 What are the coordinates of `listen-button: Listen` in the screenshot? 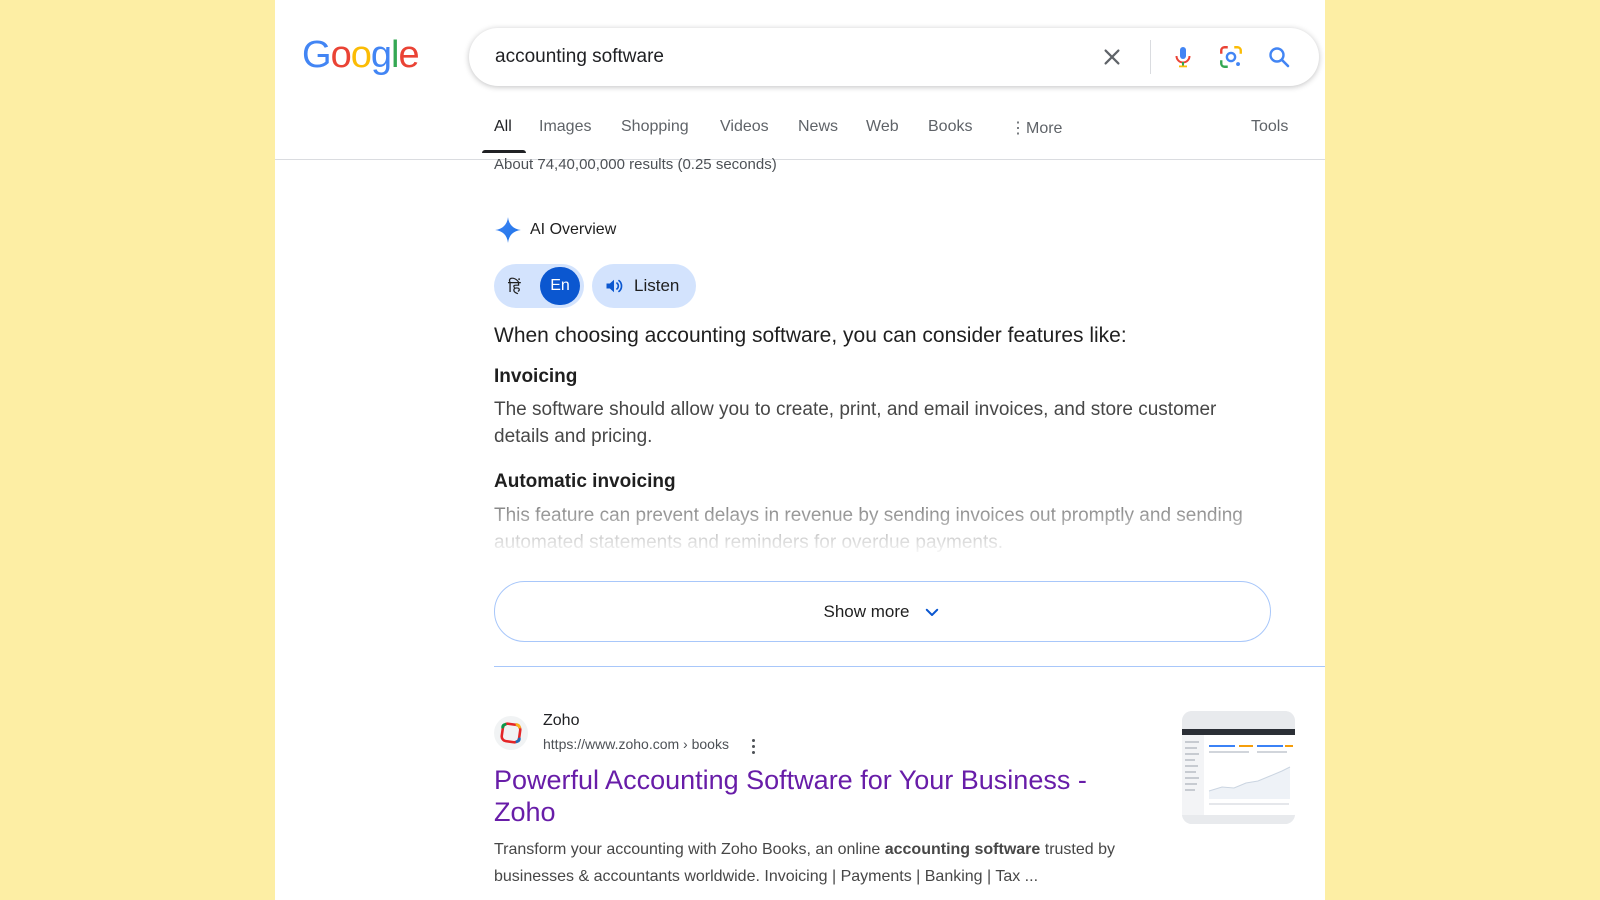 It's located at (644, 286).